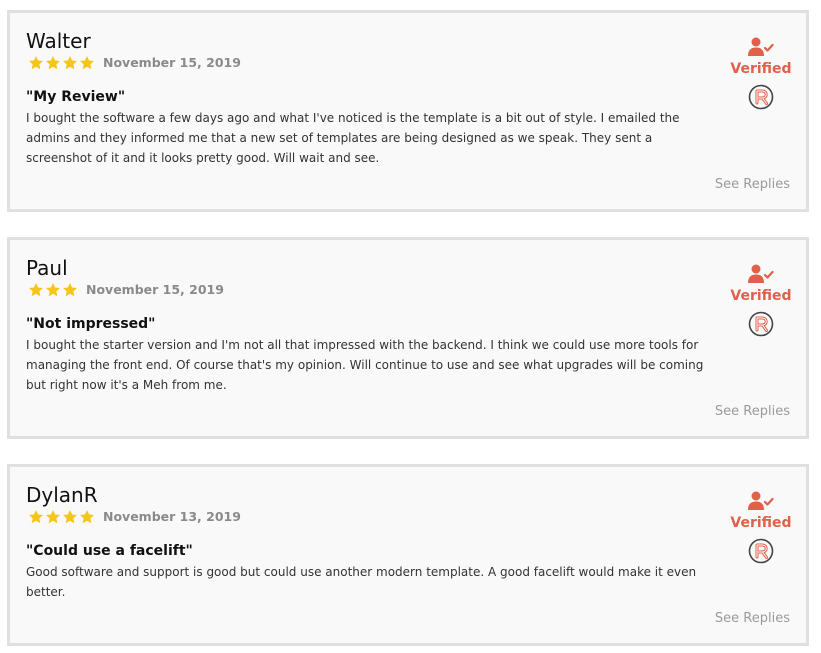 The width and height of the screenshot is (821, 653). I want to click on reviewer-name: Walter, so click(58, 41).